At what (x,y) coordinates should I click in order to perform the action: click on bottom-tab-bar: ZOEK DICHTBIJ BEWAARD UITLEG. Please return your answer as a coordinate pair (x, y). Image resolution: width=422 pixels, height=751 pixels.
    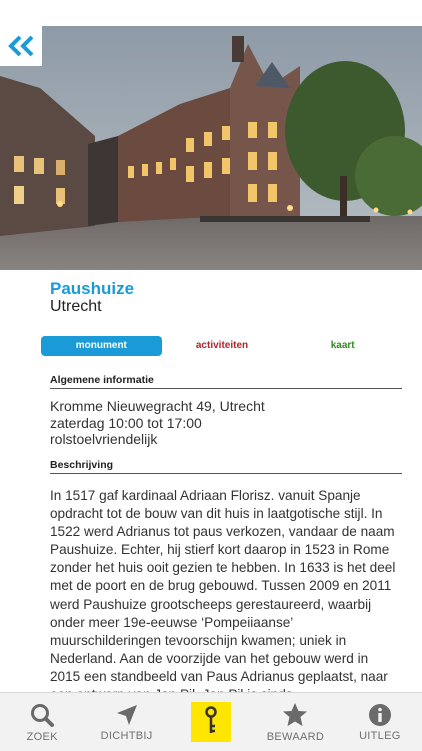
    Looking at the image, I should click on (211, 721).